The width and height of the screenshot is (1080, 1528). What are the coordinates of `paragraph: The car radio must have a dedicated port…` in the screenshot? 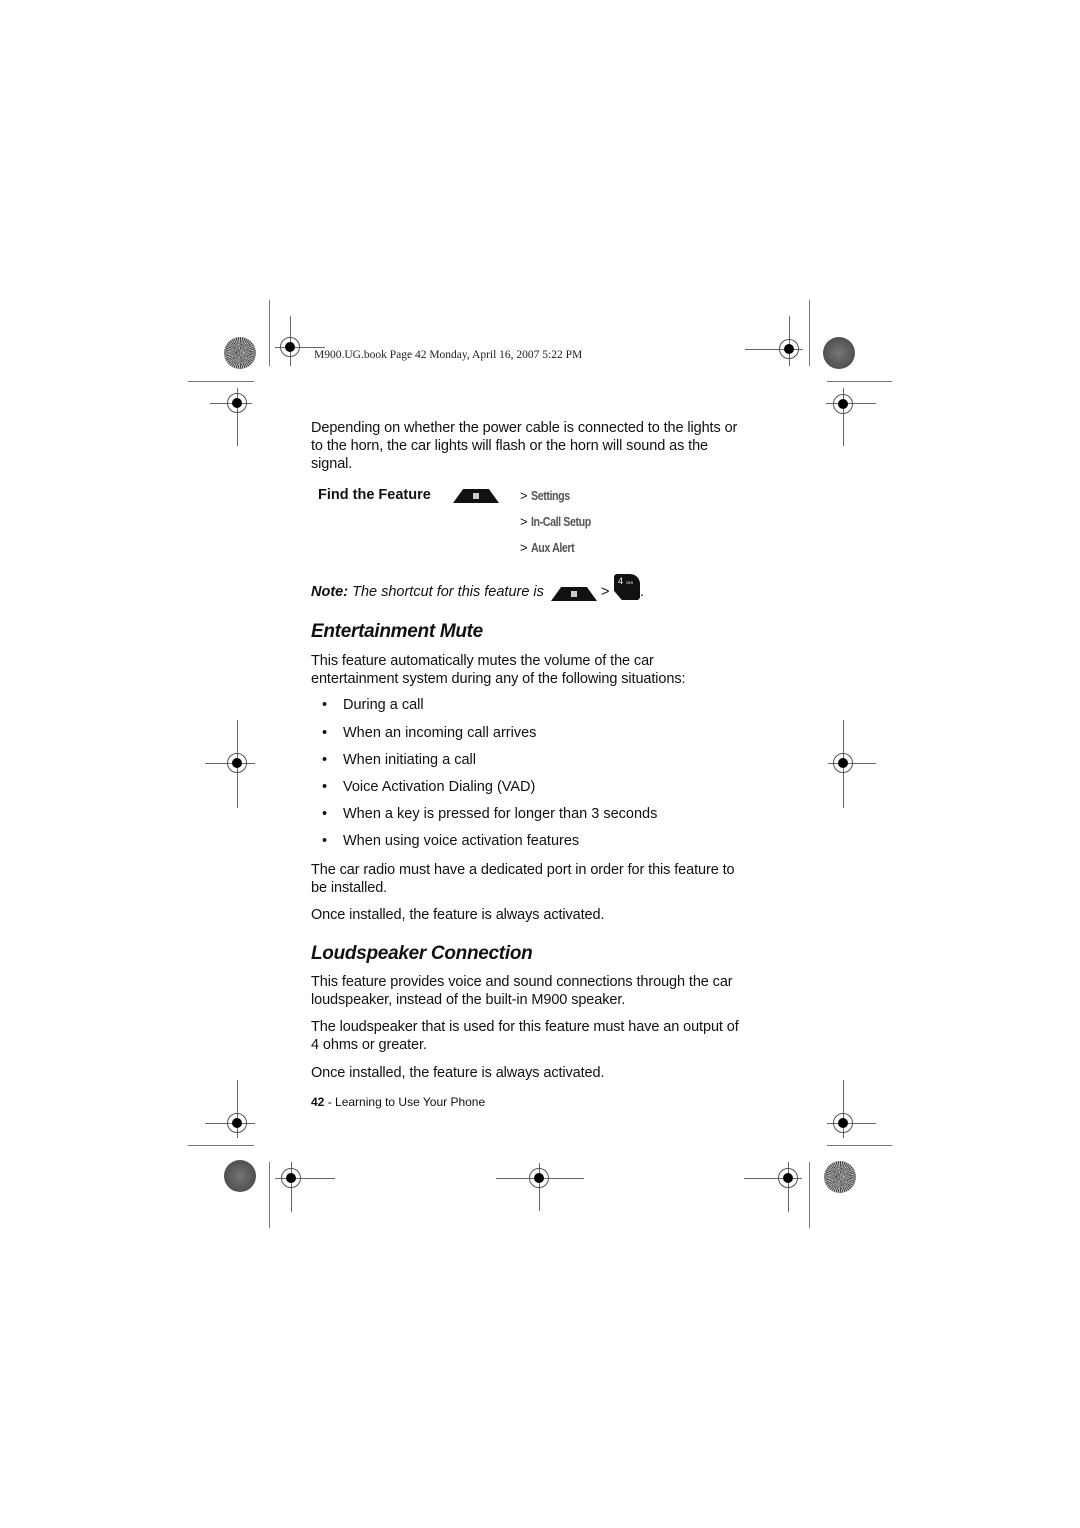 It's located at (523, 879).